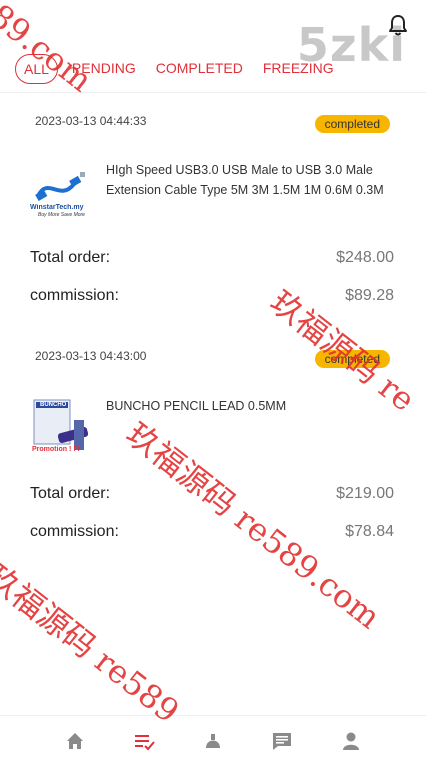 This screenshot has height=765, width=426. What do you see at coordinates (57, 207) in the screenshot?
I see `thumb-brand: WinstarTech.my` at bounding box center [57, 207].